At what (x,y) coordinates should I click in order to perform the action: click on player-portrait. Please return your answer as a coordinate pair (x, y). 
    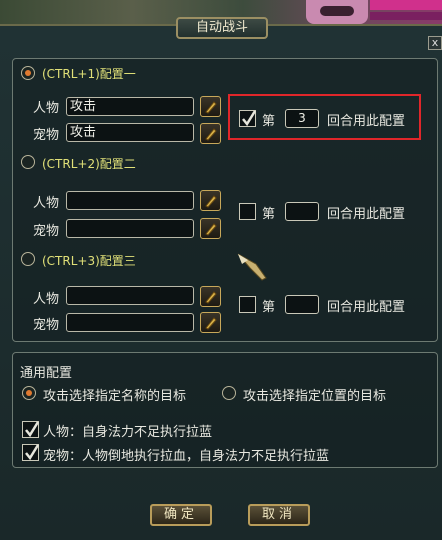
    Looking at the image, I should click on (337, 12).